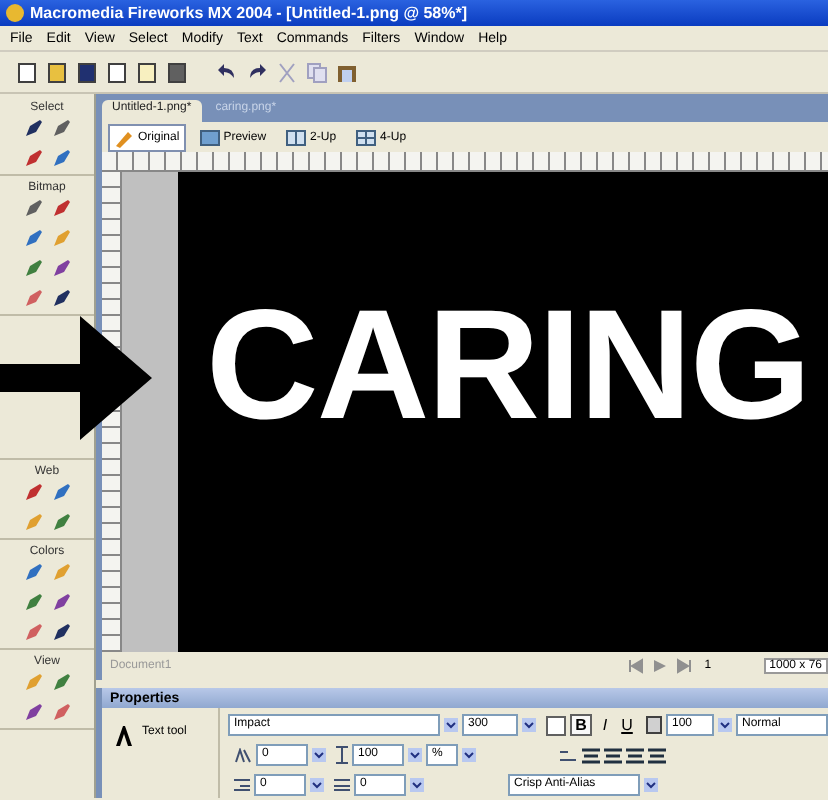  What do you see at coordinates (342, 755) in the screenshot?
I see `leading-icon` at bounding box center [342, 755].